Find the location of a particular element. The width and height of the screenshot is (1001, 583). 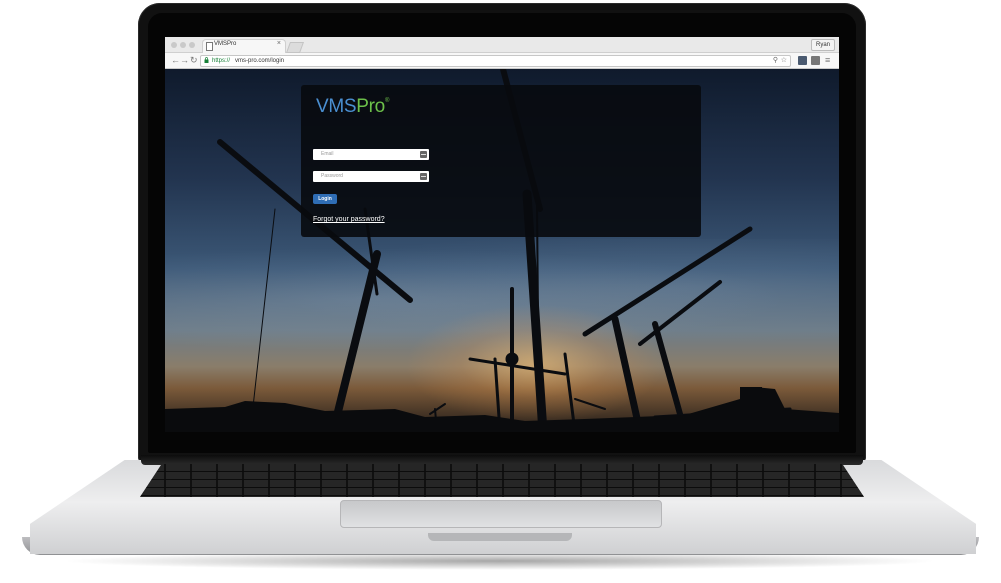

search-icon: ⚲ is located at coordinates (775, 61).